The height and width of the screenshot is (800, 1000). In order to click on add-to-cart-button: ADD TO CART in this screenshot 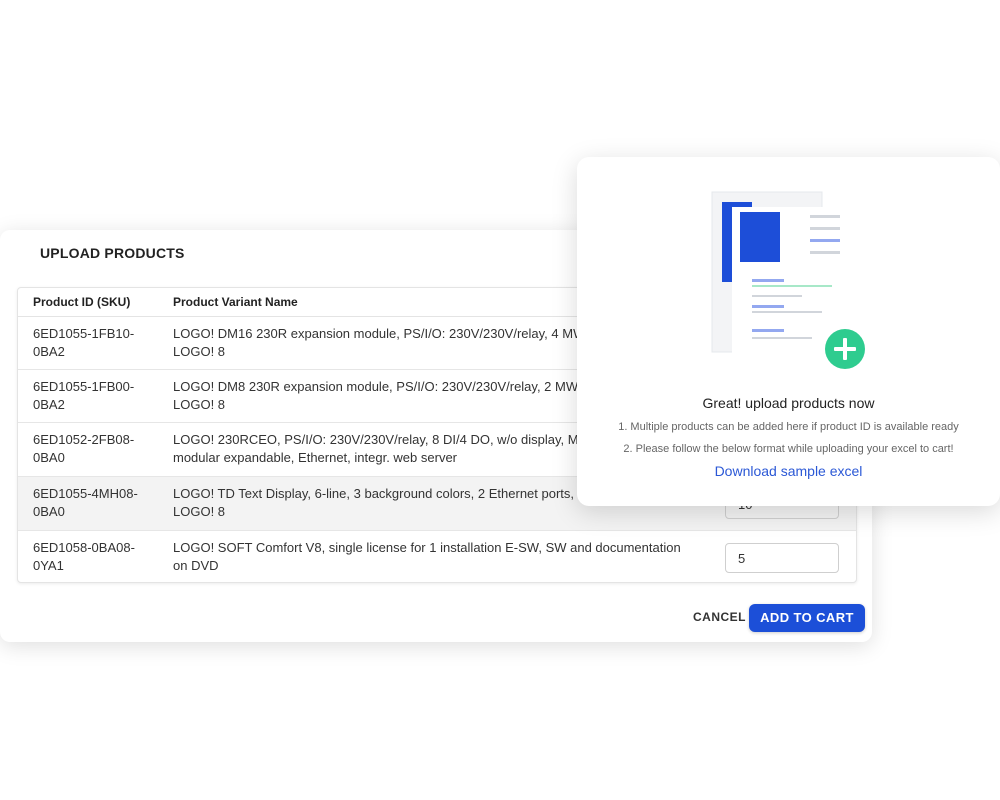, I will do `click(807, 618)`.